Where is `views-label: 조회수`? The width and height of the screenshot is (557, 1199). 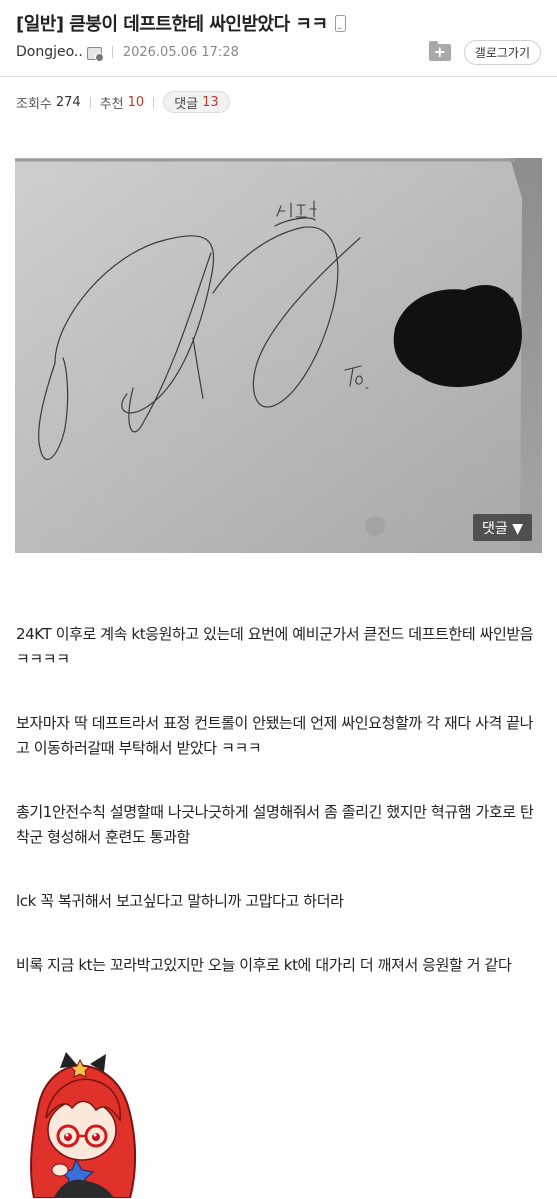
views-label: 조회수 is located at coordinates (34, 104).